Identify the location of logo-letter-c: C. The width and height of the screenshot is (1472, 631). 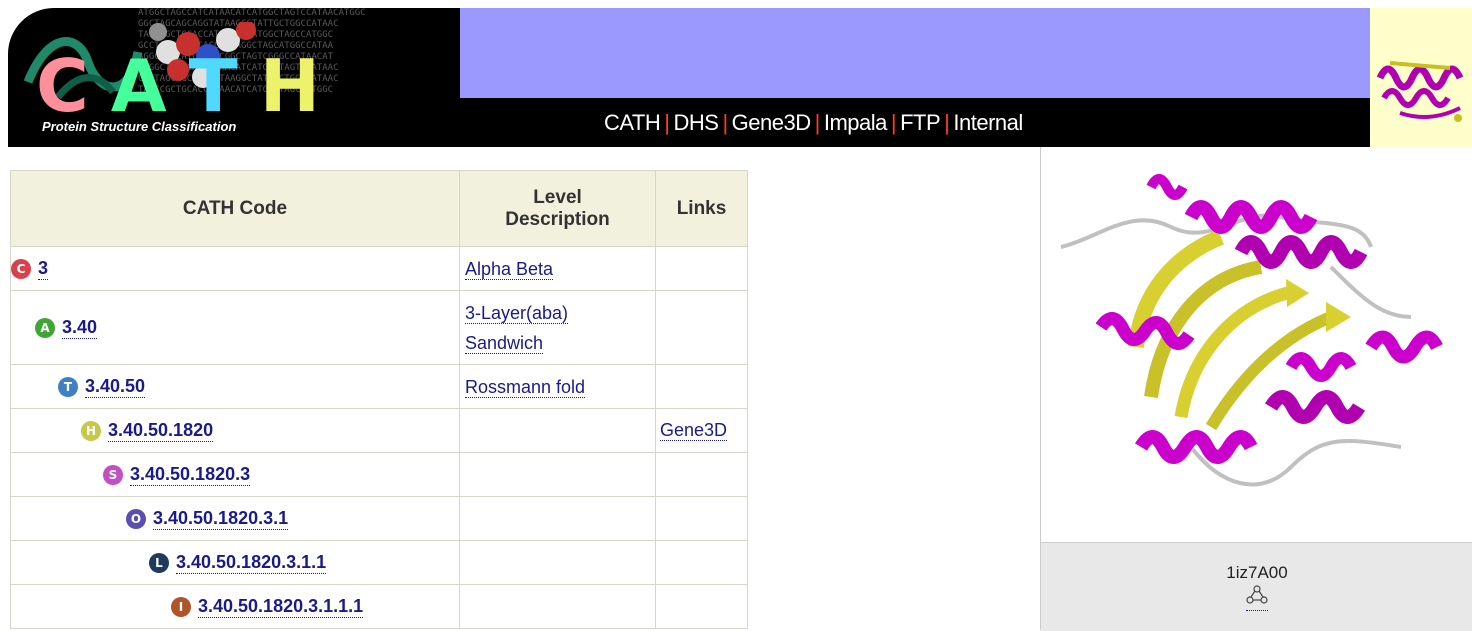
(62, 86).